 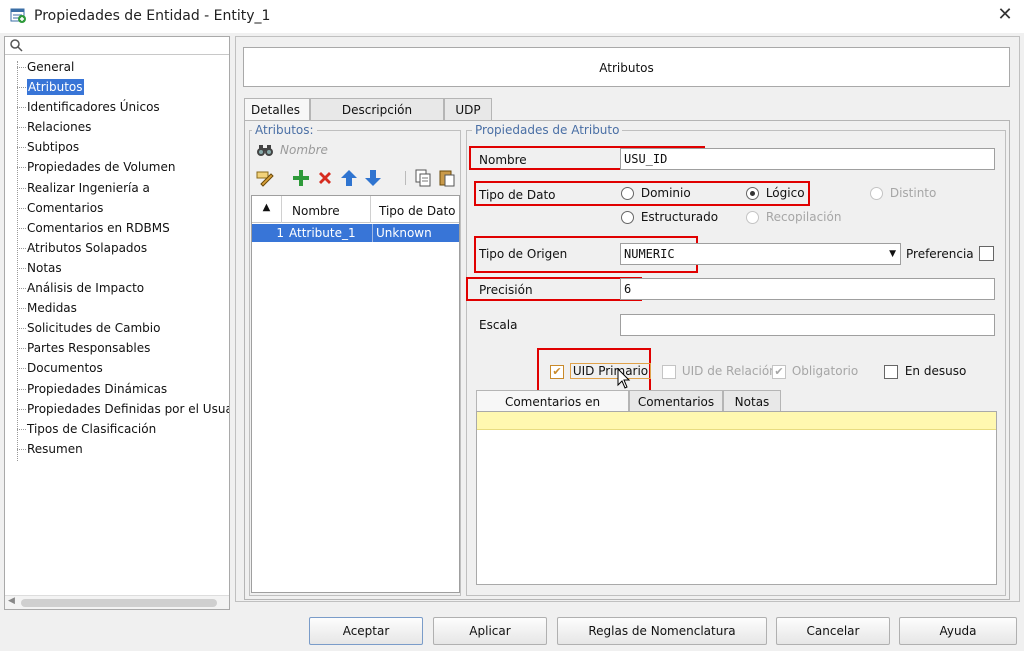 I want to click on tab-detalles: Detalles, so click(x=277, y=109).